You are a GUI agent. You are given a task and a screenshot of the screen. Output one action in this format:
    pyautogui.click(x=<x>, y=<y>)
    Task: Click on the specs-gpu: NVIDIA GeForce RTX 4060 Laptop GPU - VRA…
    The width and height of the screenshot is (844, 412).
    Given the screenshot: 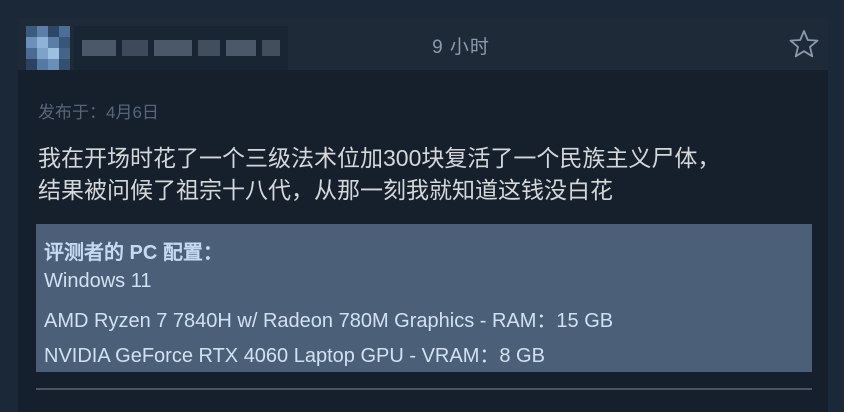 What is the action you would take?
    pyautogui.click(x=294, y=356)
    